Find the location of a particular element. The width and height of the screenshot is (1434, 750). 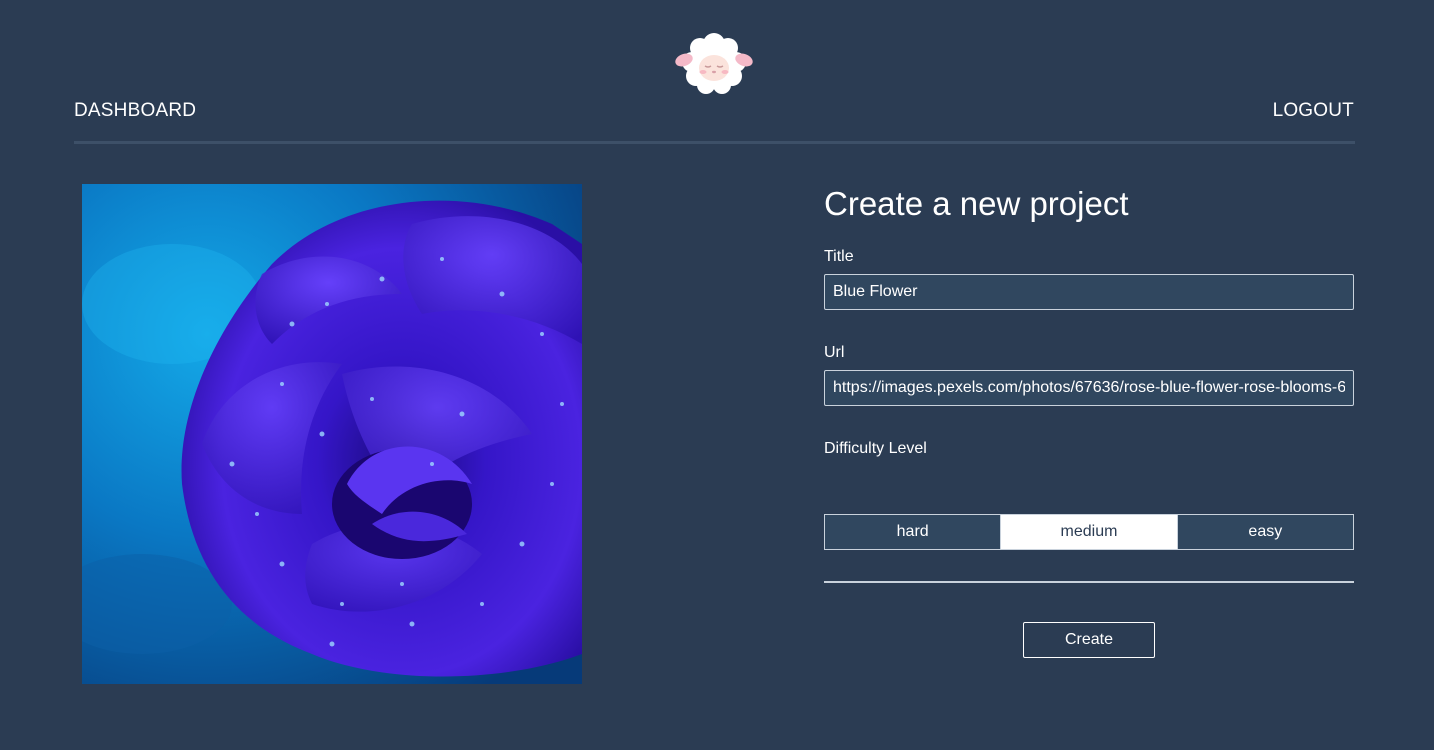

nav-logout-link: LOGOUT is located at coordinates (1313, 111).